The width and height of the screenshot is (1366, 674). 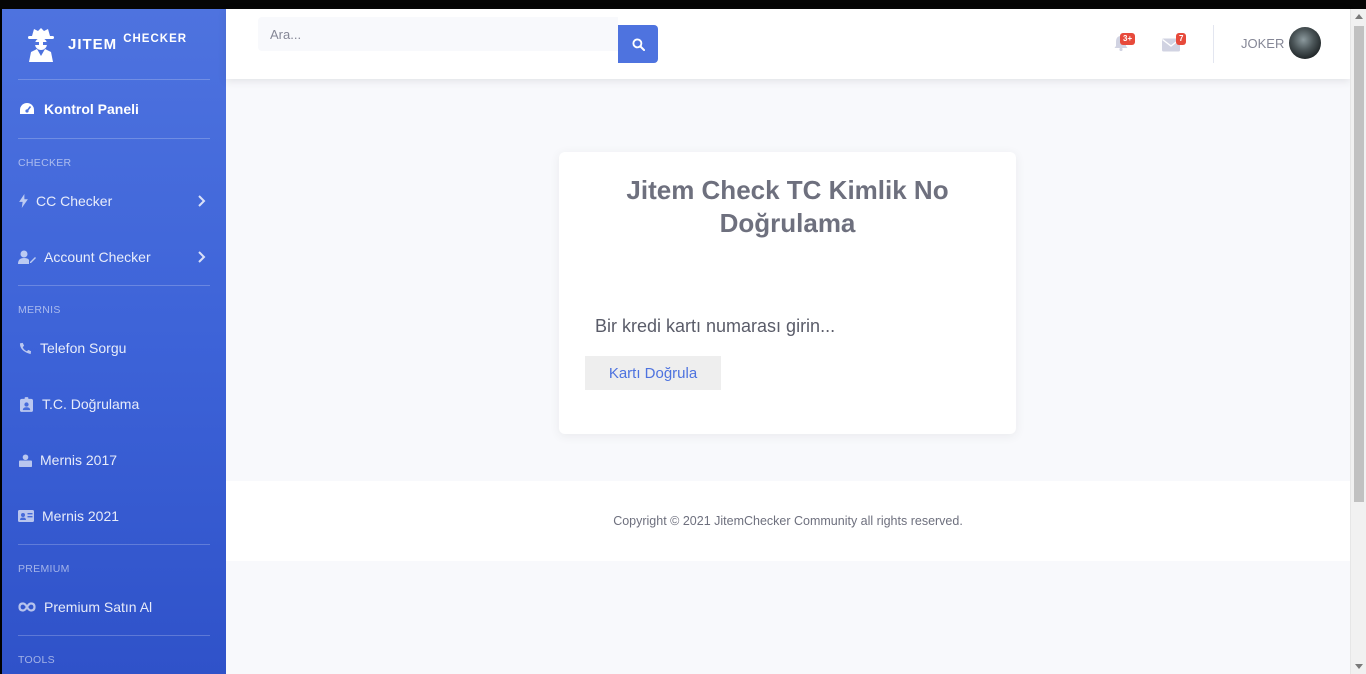 I want to click on avatar, so click(x=1305, y=43).